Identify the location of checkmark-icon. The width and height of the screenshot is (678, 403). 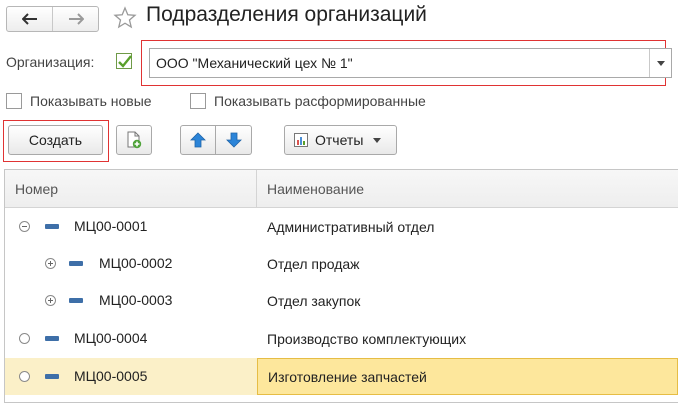
(125, 61).